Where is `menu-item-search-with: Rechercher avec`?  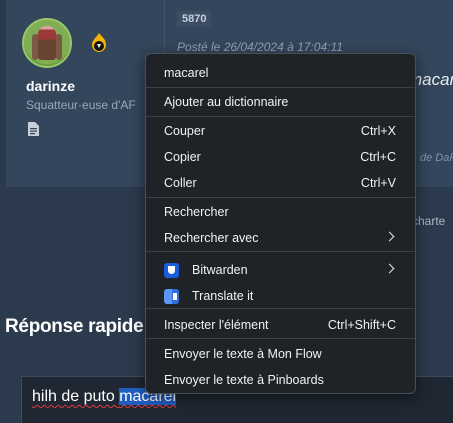 menu-item-search-with: Rechercher avec is located at coordinates (280, 238).